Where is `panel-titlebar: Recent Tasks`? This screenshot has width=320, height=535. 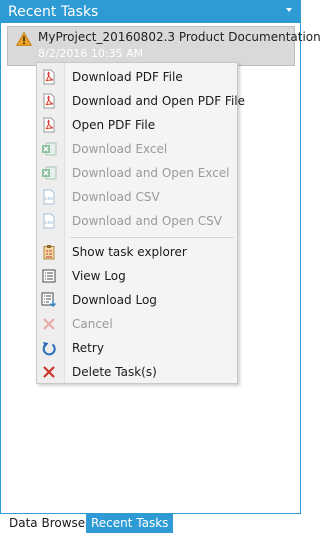
panel-titlebar: Recent Tasks is located at coordinates (150, 12).